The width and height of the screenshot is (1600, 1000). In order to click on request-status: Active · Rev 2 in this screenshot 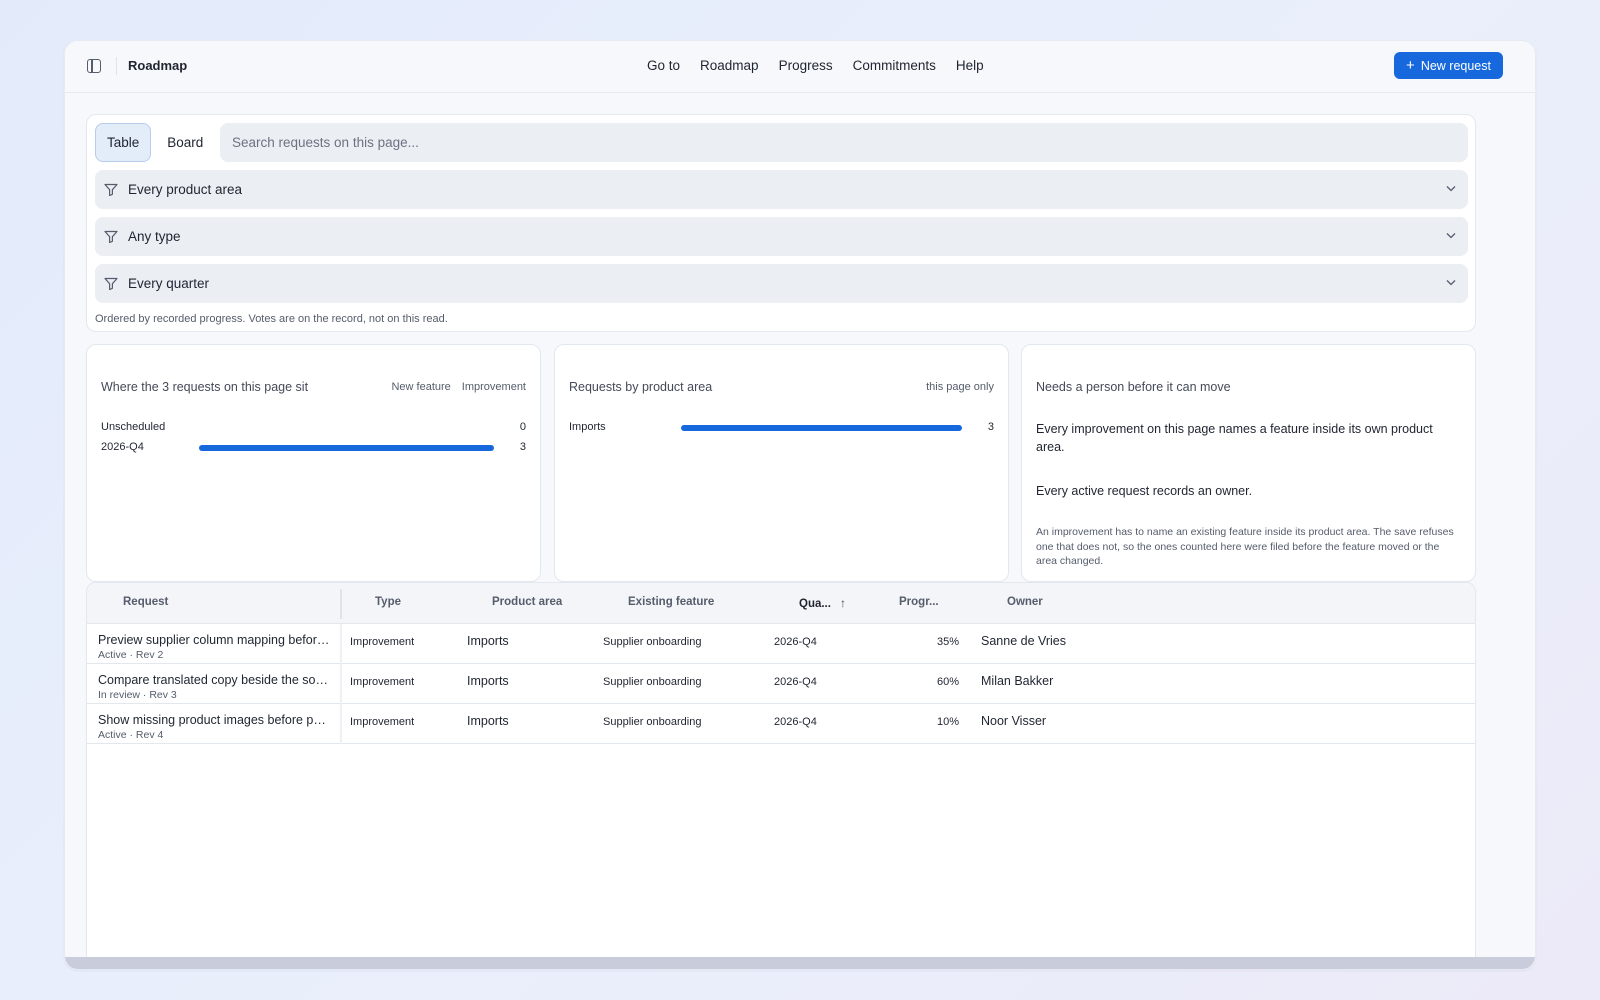, I will do `click(131, 655)`.